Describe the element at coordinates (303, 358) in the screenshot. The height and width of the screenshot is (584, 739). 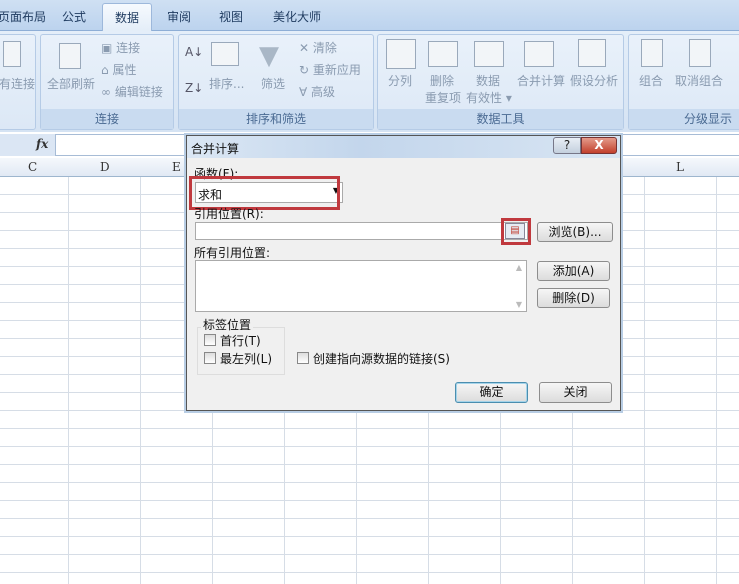
I see `create-links-checkbox` at that location.